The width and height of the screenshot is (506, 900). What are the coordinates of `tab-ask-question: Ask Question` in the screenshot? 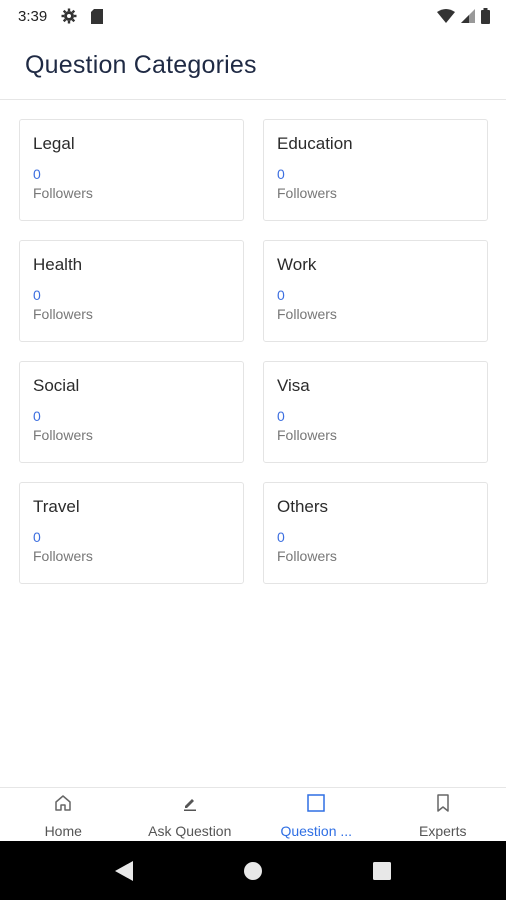 It's located at (190, 814).